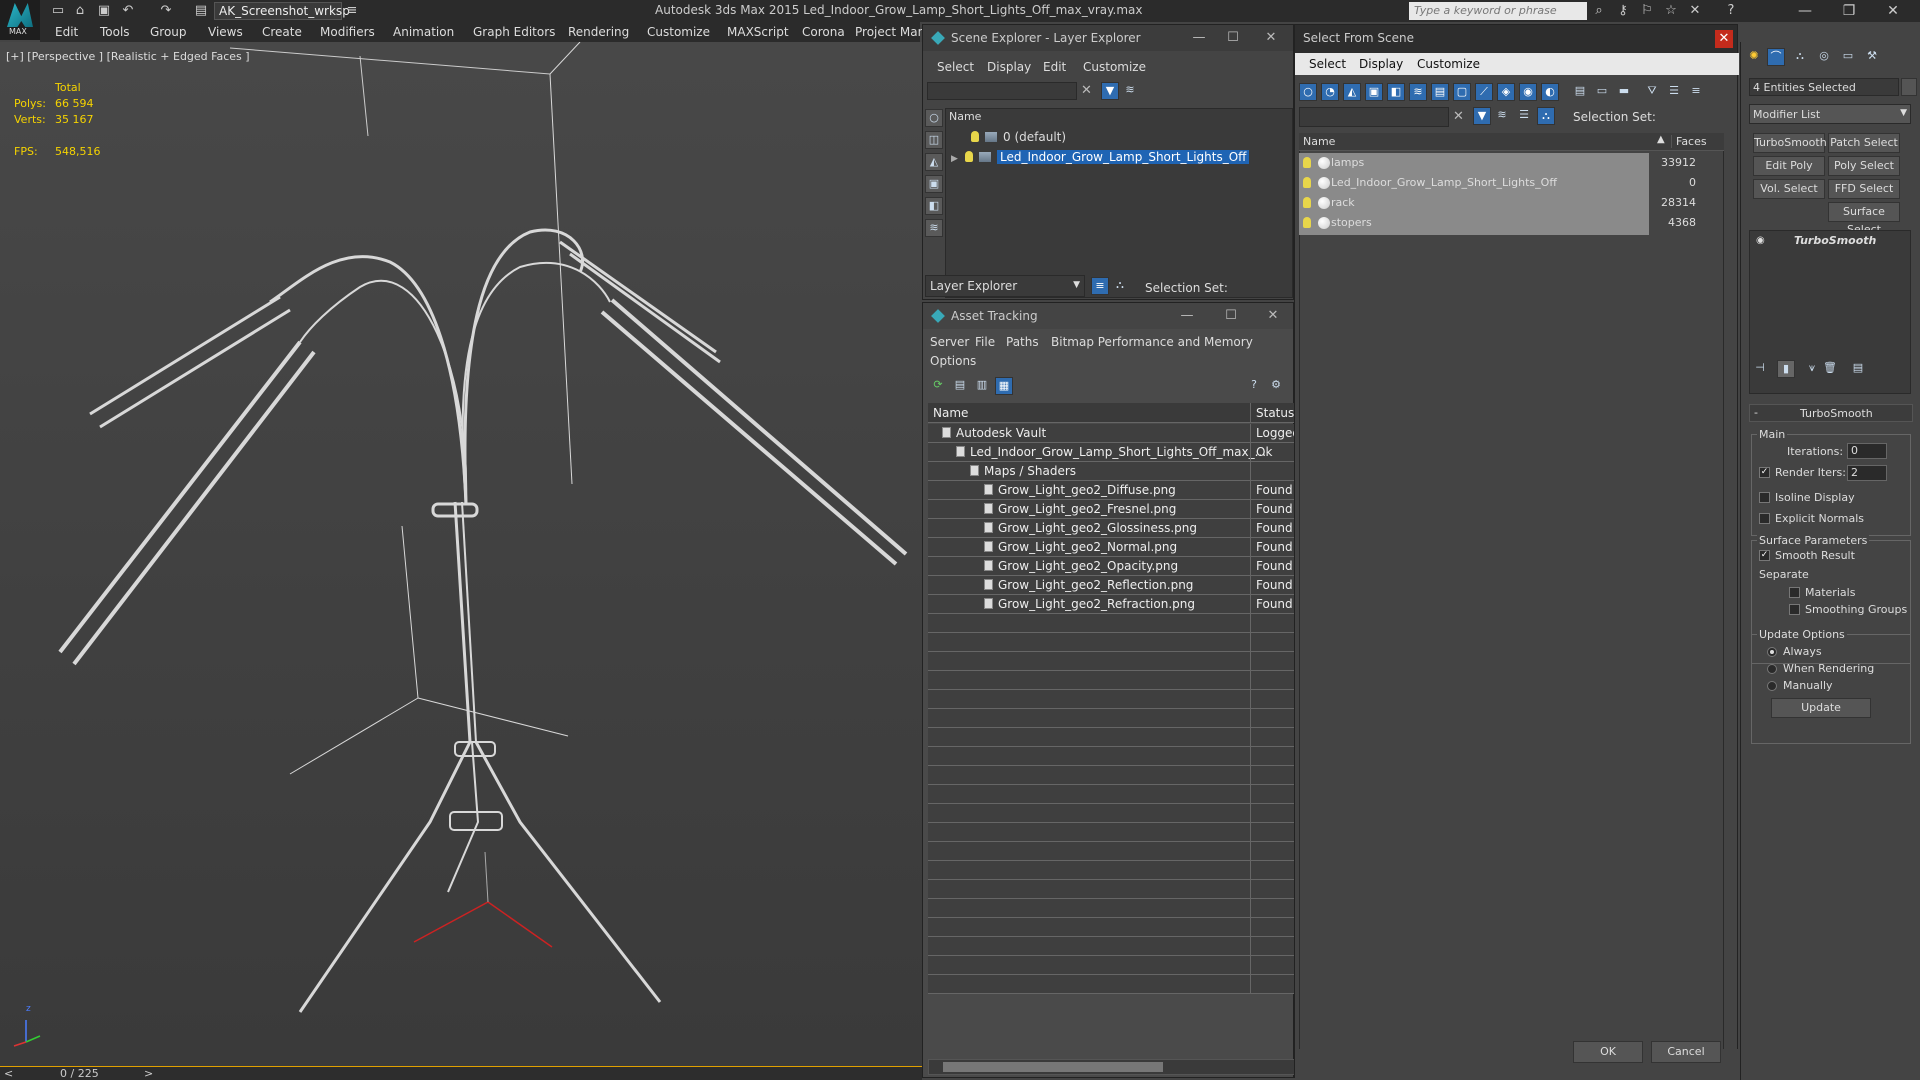  Describe the element at coordinates (1114, 67) in the screenshot. I see `se-menu-customize: Customize` at that location.